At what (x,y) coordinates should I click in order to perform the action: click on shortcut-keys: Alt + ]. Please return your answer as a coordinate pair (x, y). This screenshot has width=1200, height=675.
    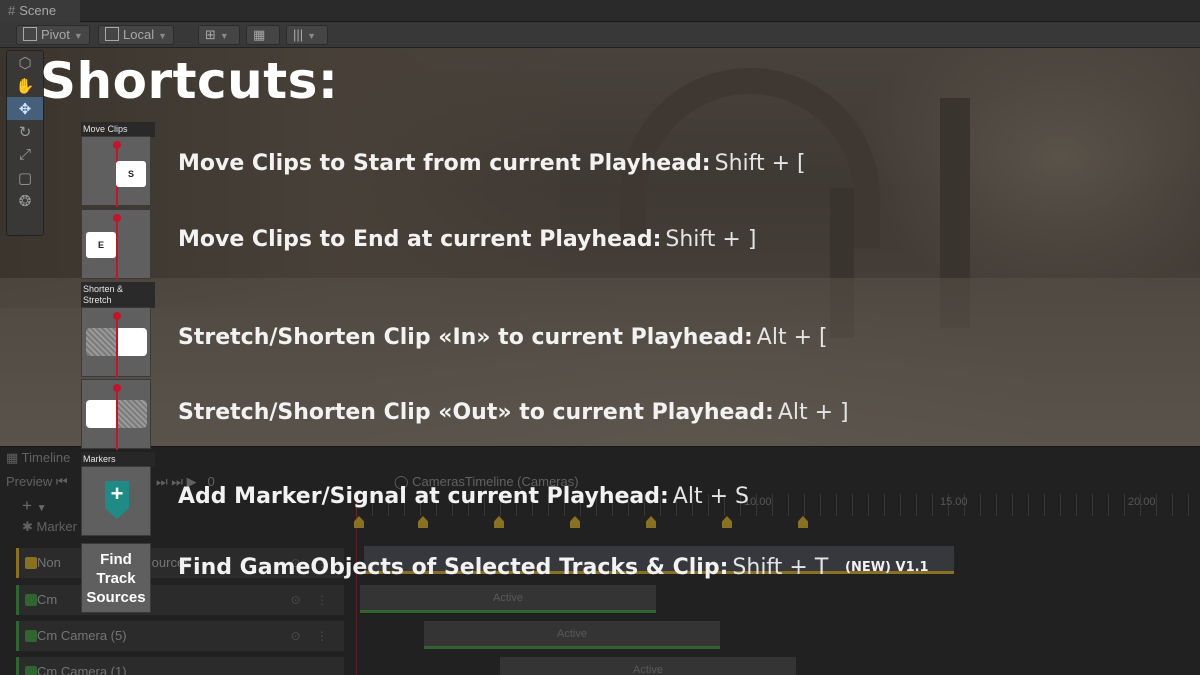
    Looking at the image, I should click on (813, 412).